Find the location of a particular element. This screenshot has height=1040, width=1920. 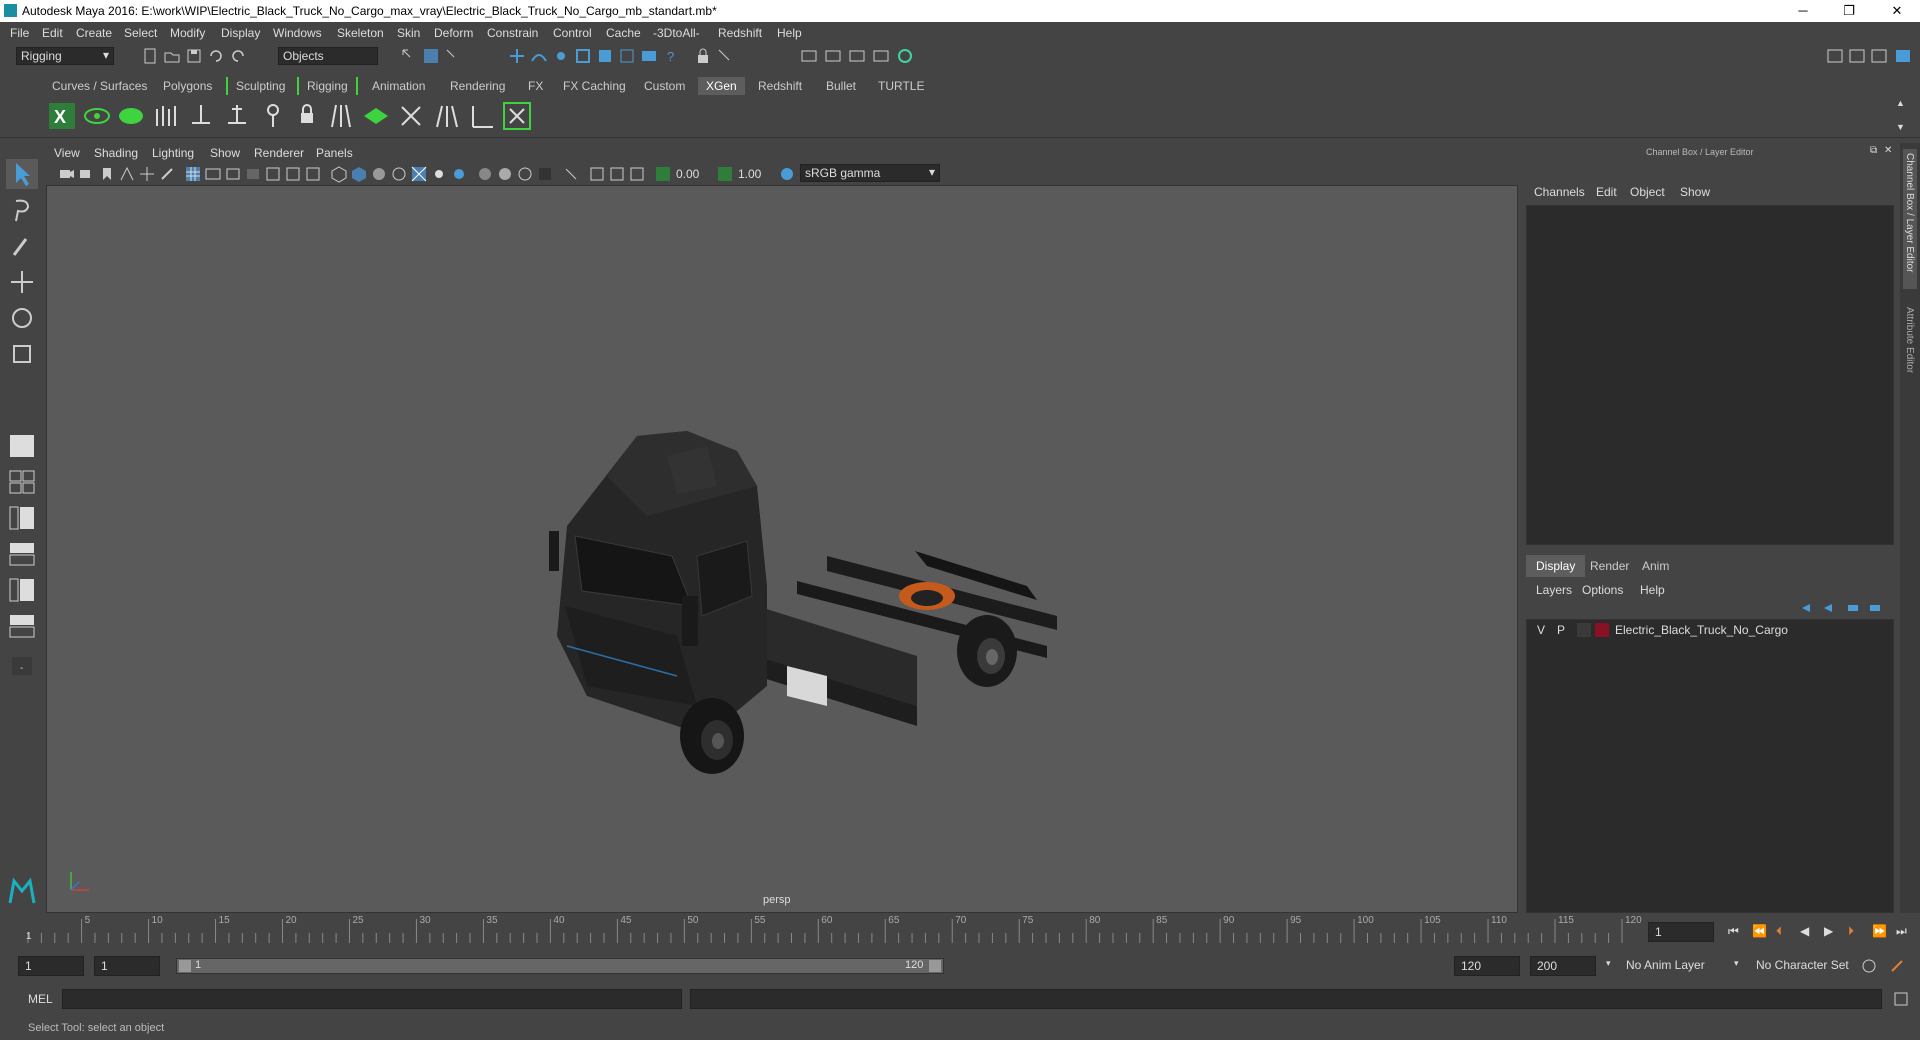

construction-history-icon is located at coordinates (649, 56).